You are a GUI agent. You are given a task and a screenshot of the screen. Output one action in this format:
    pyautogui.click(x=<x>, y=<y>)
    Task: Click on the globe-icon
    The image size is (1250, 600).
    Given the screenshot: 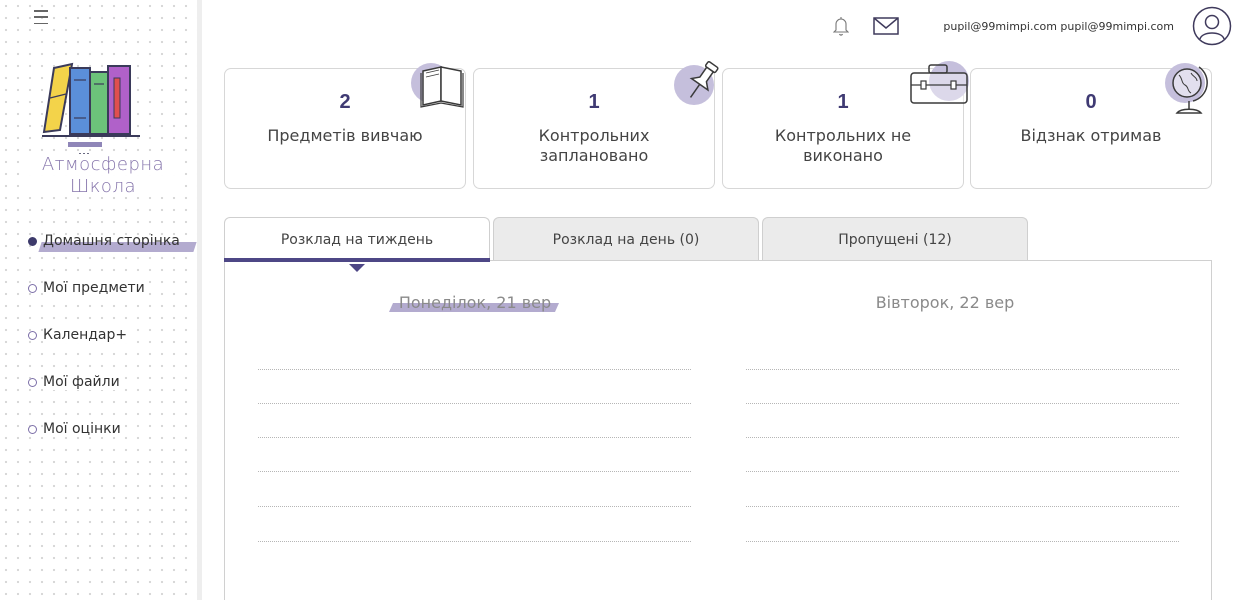 What is the action you would take?
    pyautogui.click(x=1194, y=92)
    